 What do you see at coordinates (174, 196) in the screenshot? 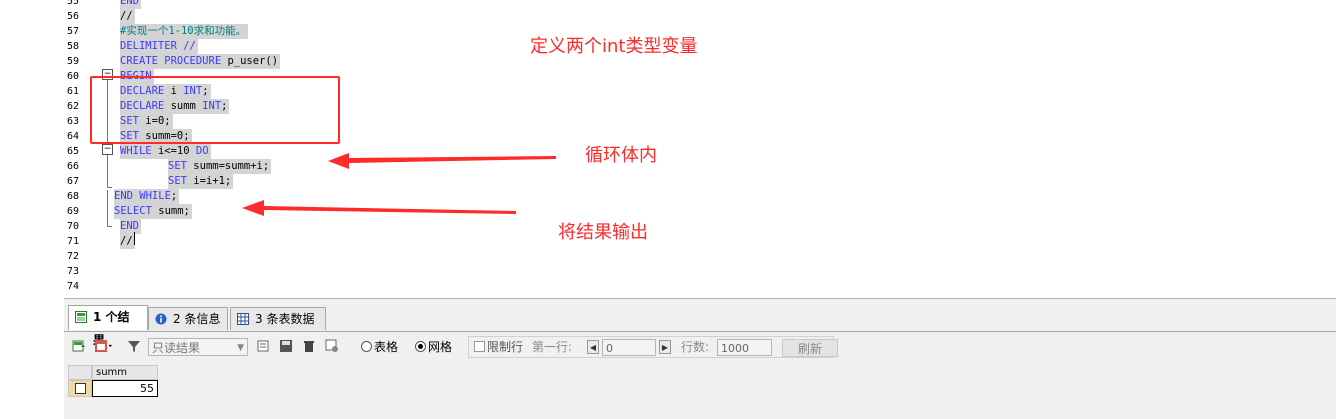
I see `code-token: ;` at bounding box center [174, 196].